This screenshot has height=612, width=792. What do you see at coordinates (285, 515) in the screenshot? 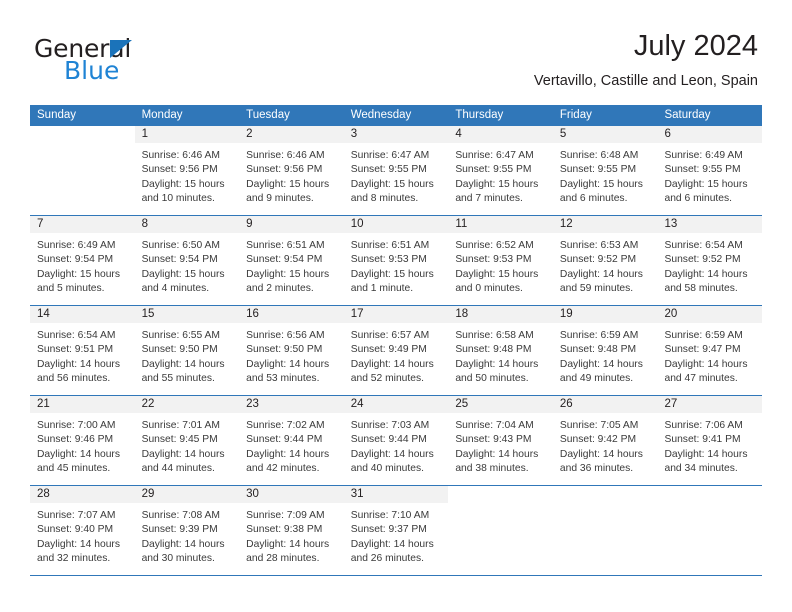
I see `day-info-line: Sunrise: 7:09 AM` at bounding box center [285, 515].